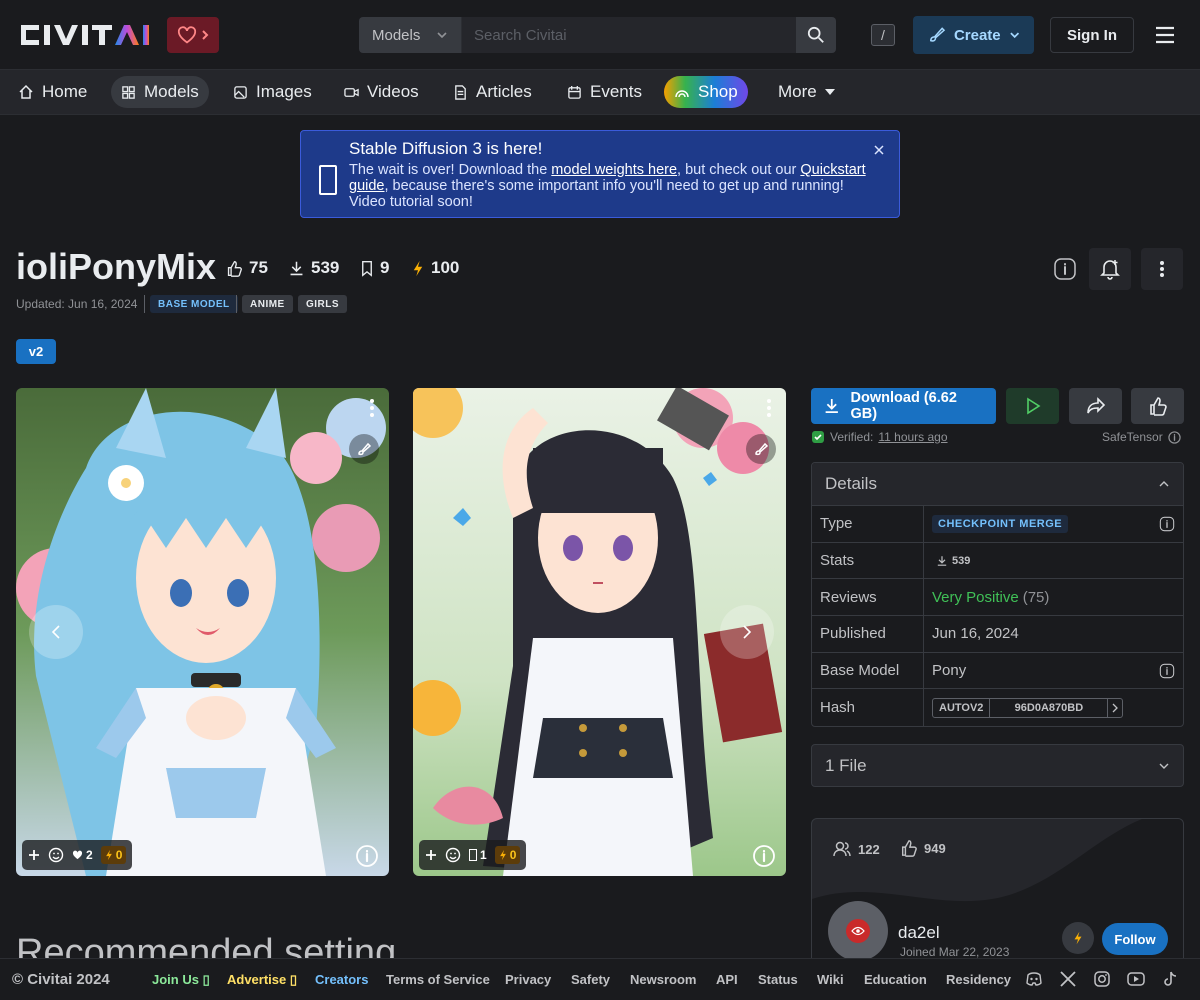 The image size is (1200, 1000). Describe the element at coordinates (1049, 707) in the screenshot. I see `hash-value: 96D0A870BD` at that location.